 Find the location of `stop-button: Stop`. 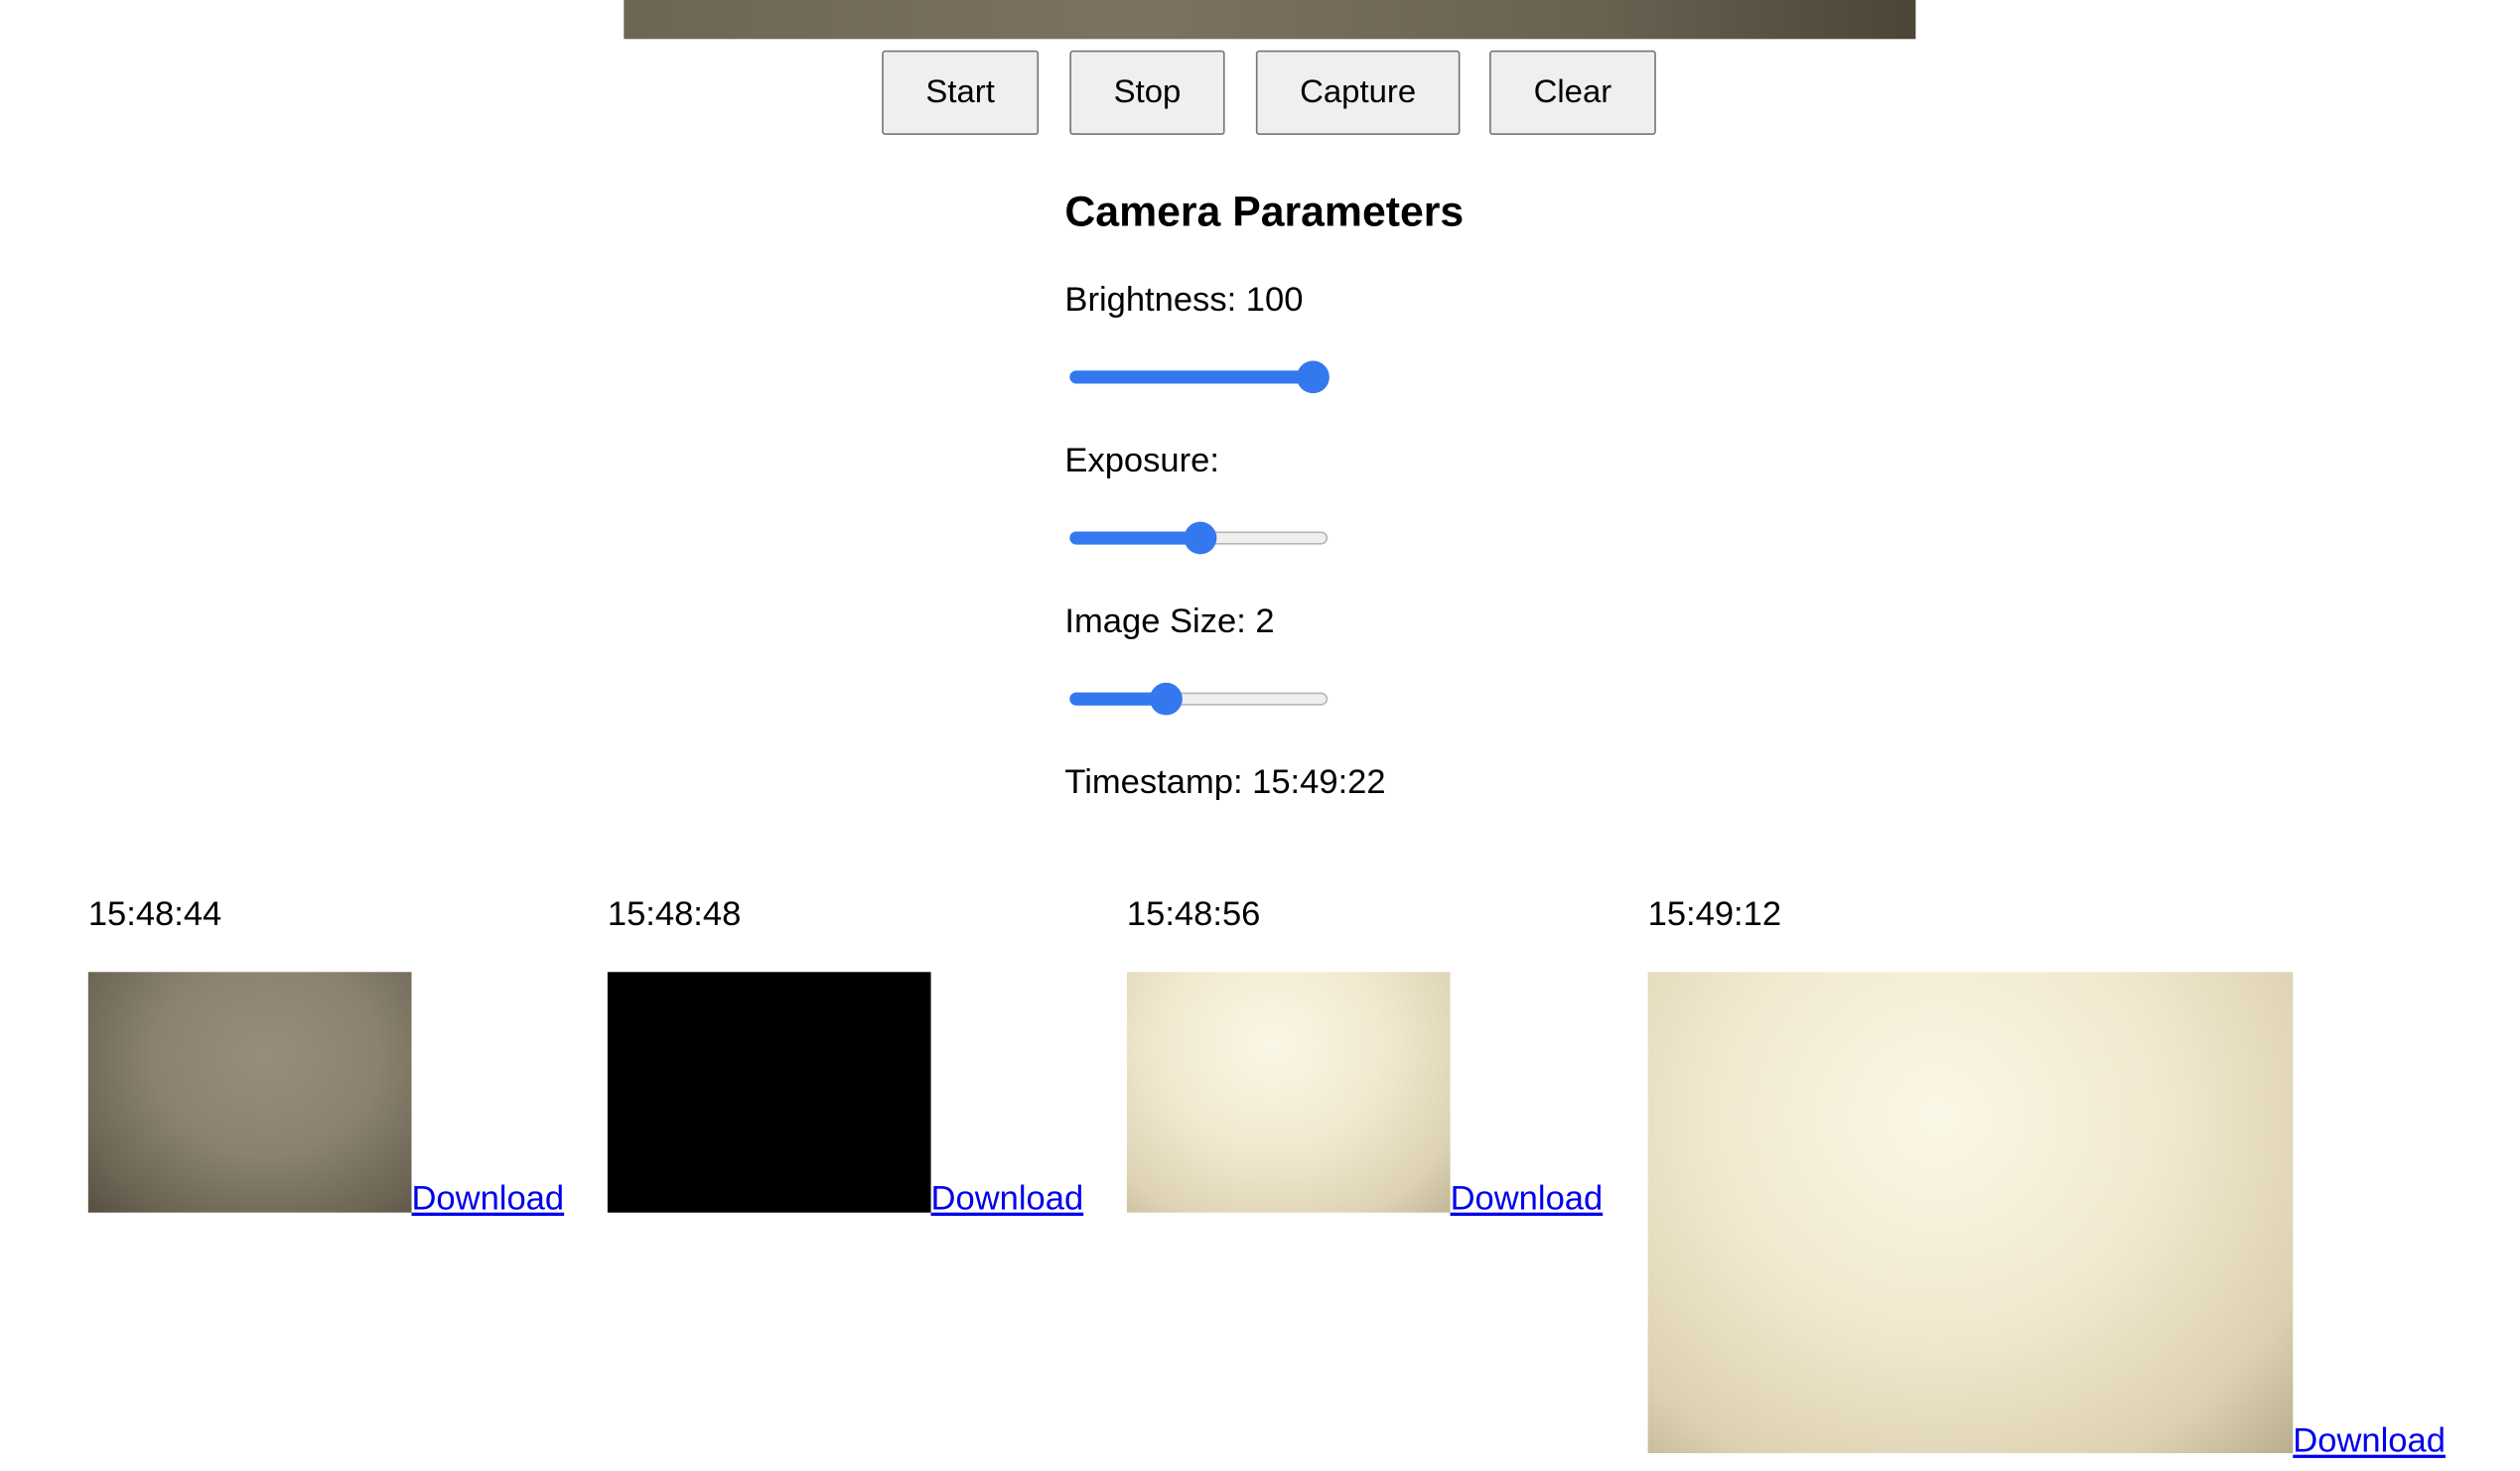

stop-button: Stop is located at coordinates (1147, 92).